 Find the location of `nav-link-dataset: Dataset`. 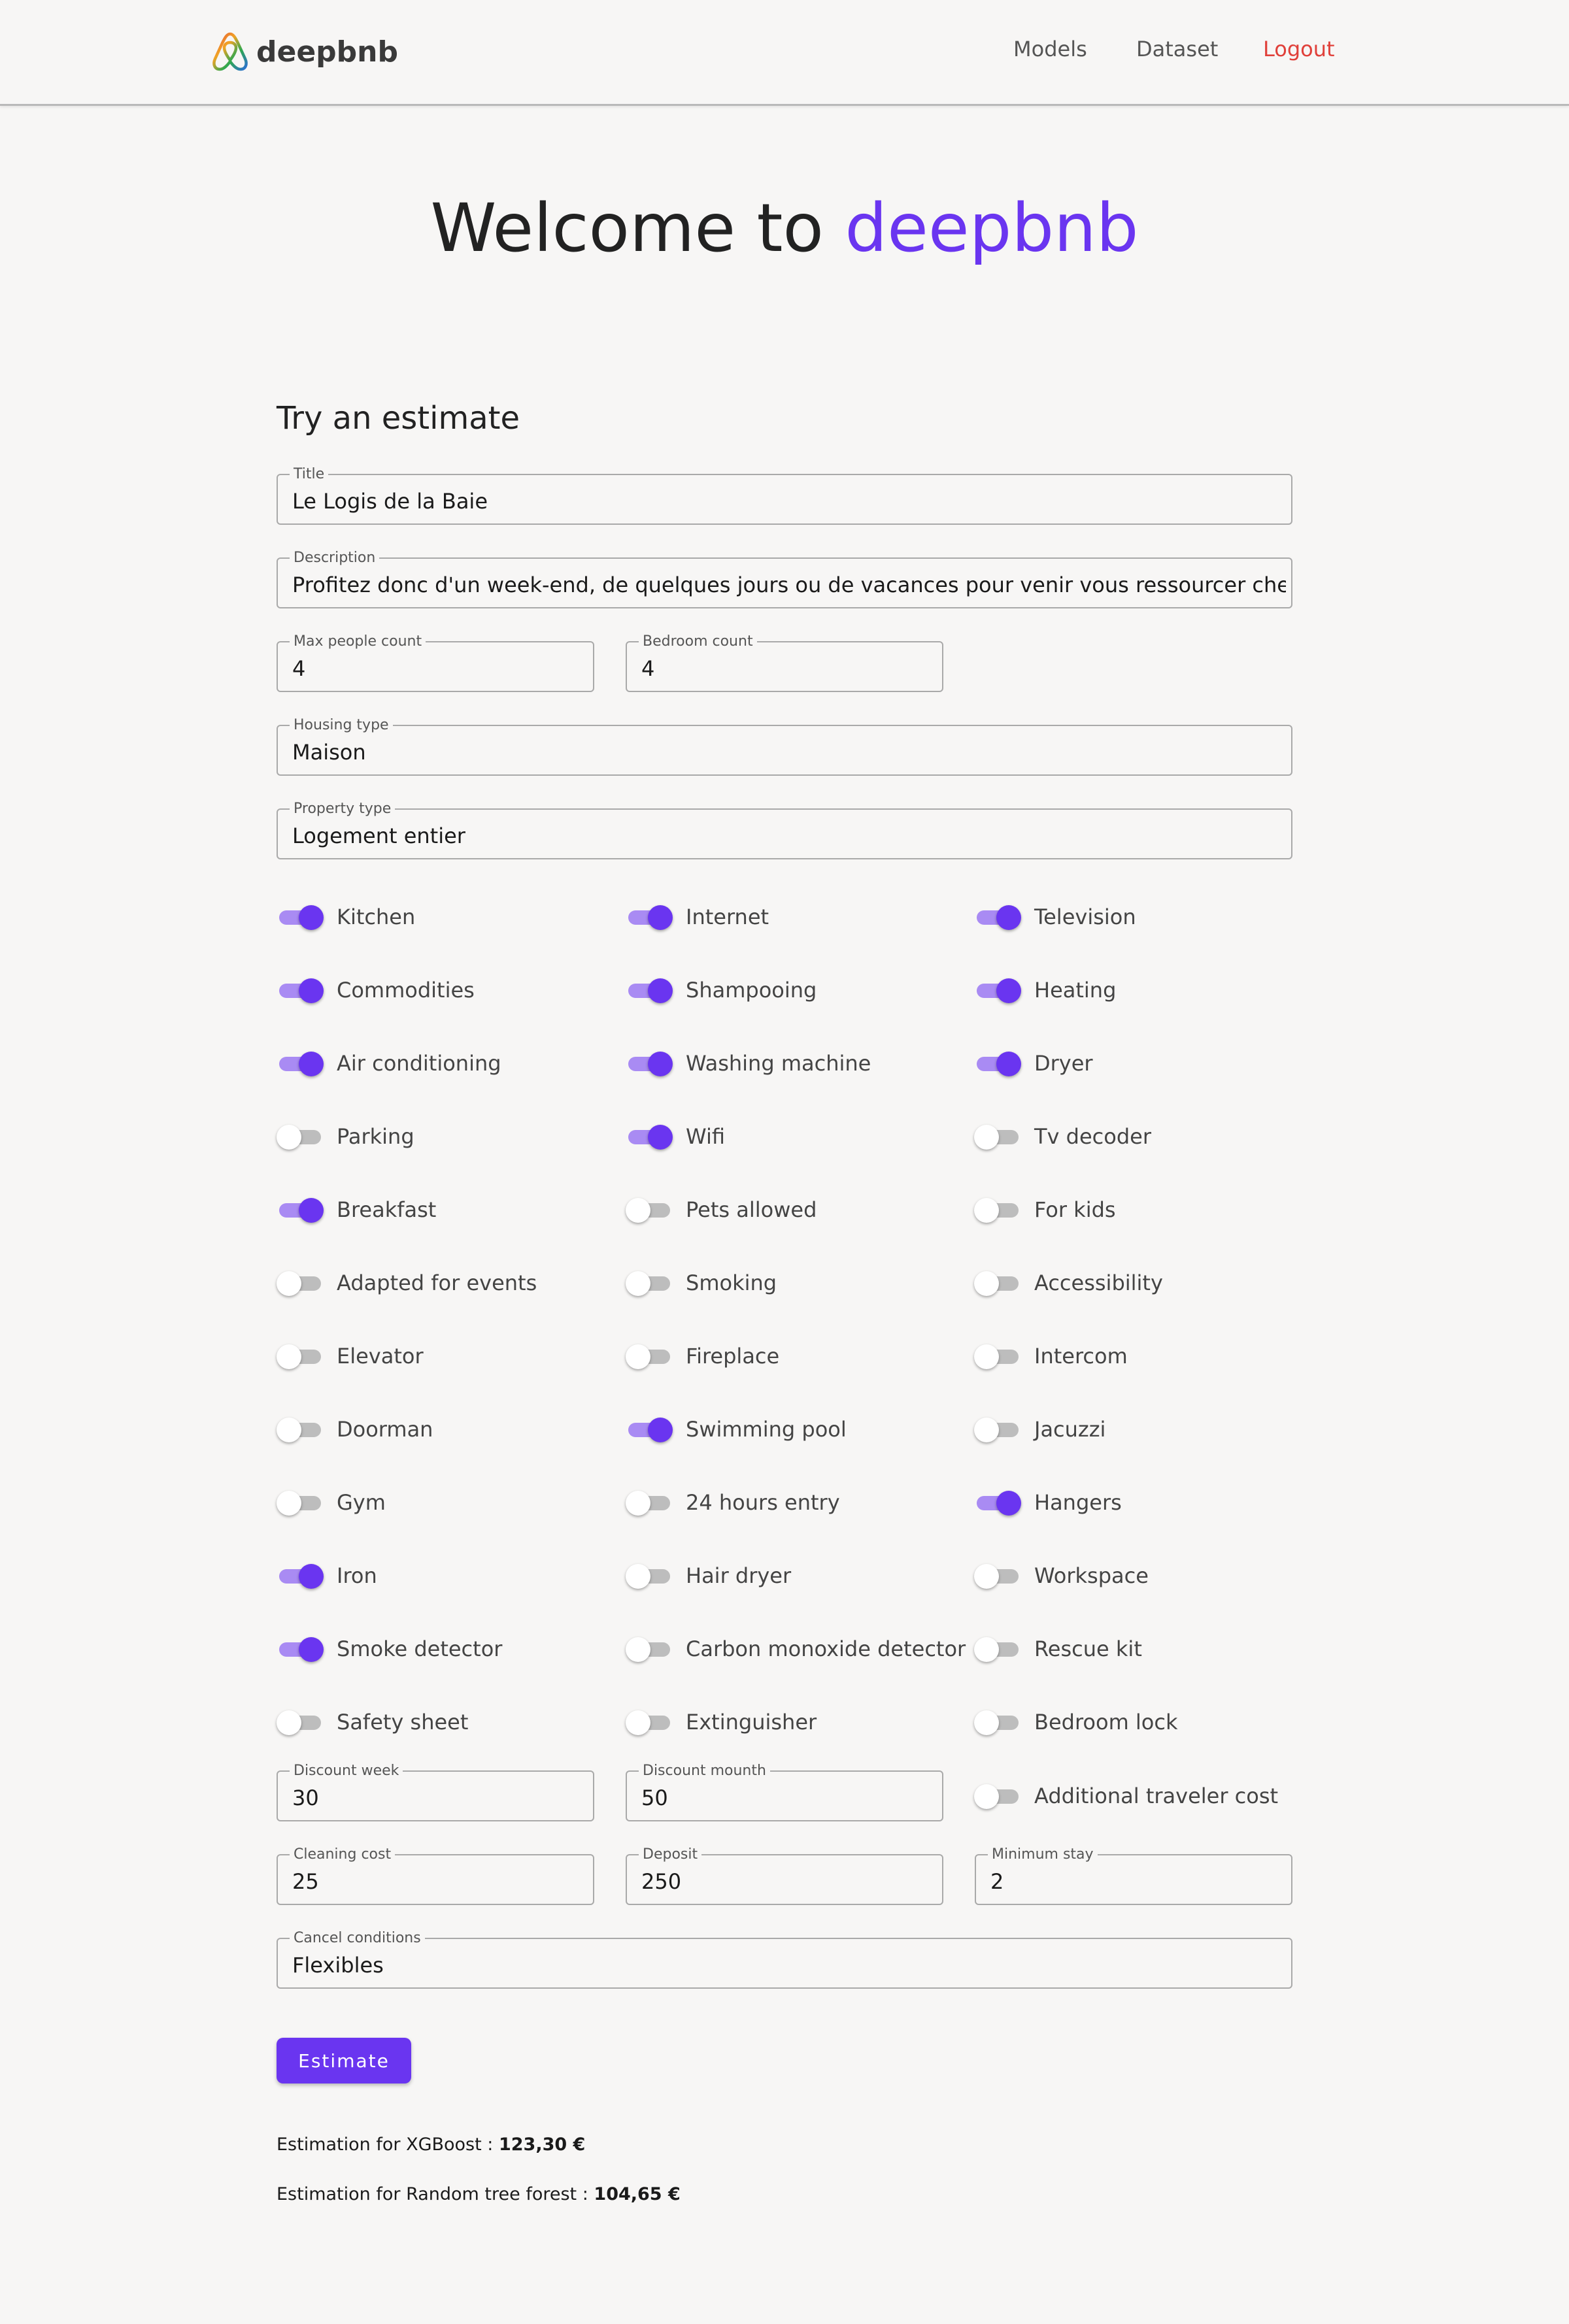

nav-link-dataset: Dataset is located at coordinates (1177, 49).